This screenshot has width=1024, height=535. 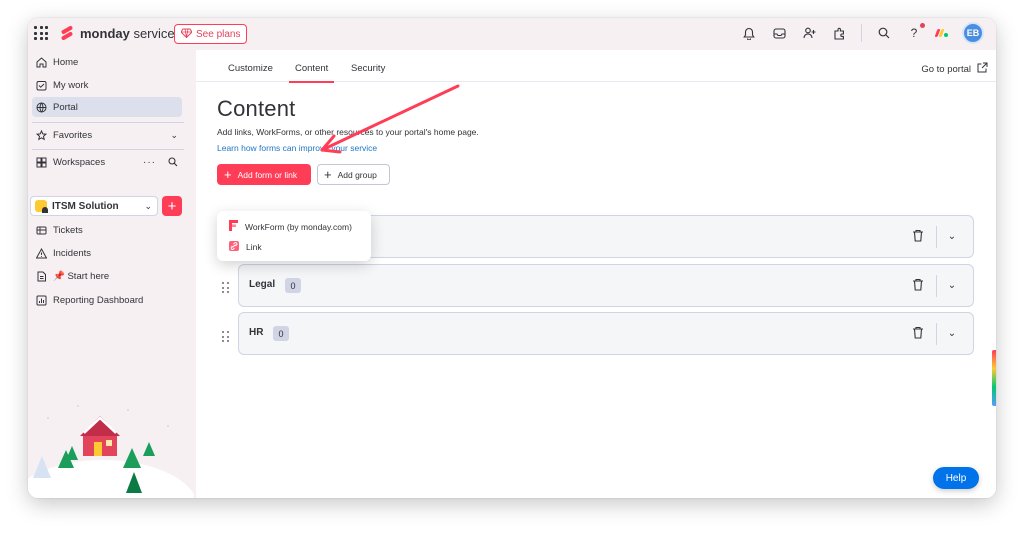 What do you see at coordinates (81, 276) in the screenshot?
I see `sidebar-item-label: 📌 Start here` at bounding box center [81, 276].